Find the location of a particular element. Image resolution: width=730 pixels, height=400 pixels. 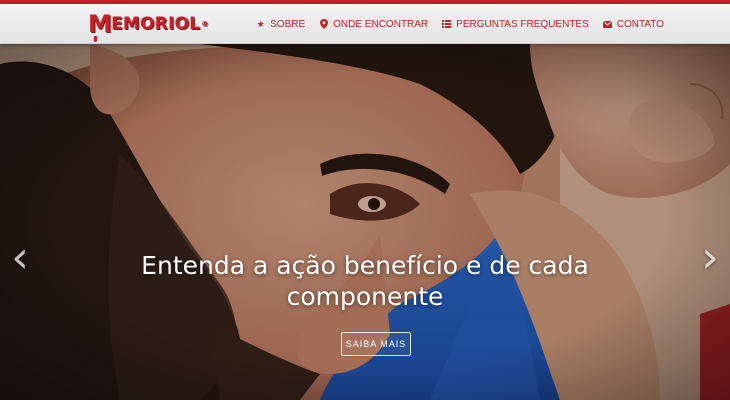

nav-item-label: SOBRE is located at coordinates (288, 24).